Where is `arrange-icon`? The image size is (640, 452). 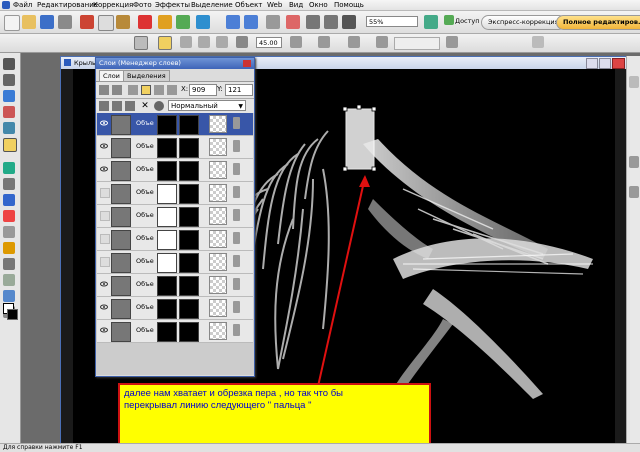 arrange-icon is located at coordinates (382, 42).